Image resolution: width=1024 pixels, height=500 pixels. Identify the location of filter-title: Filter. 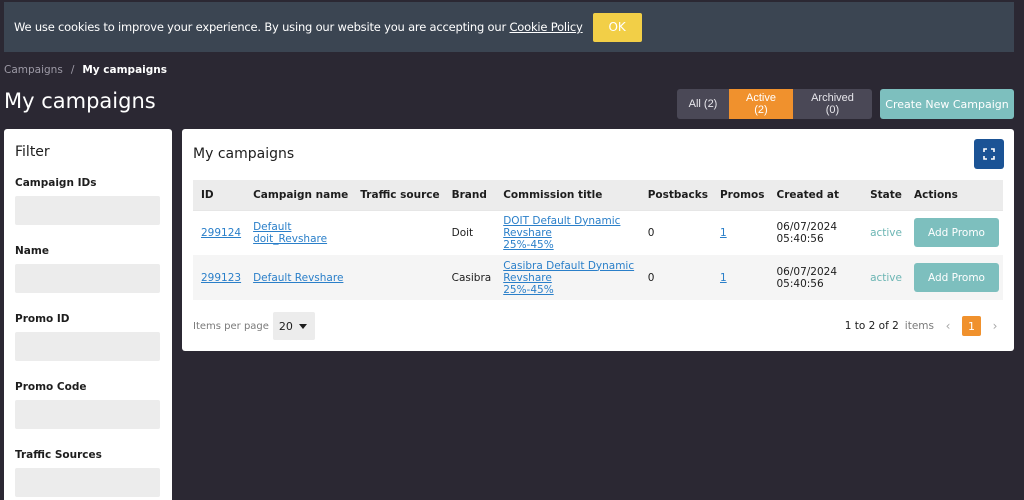
(32, 152).